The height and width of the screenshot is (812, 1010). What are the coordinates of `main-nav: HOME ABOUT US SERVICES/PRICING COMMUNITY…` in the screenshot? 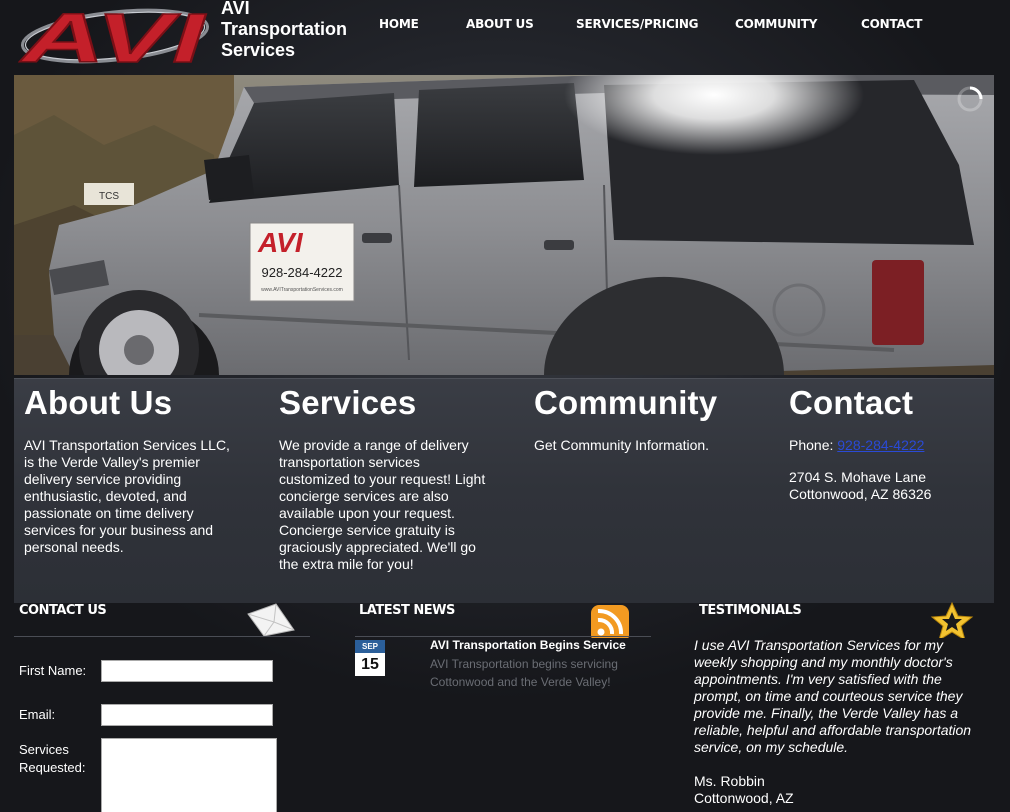 It's located at (505, 27).